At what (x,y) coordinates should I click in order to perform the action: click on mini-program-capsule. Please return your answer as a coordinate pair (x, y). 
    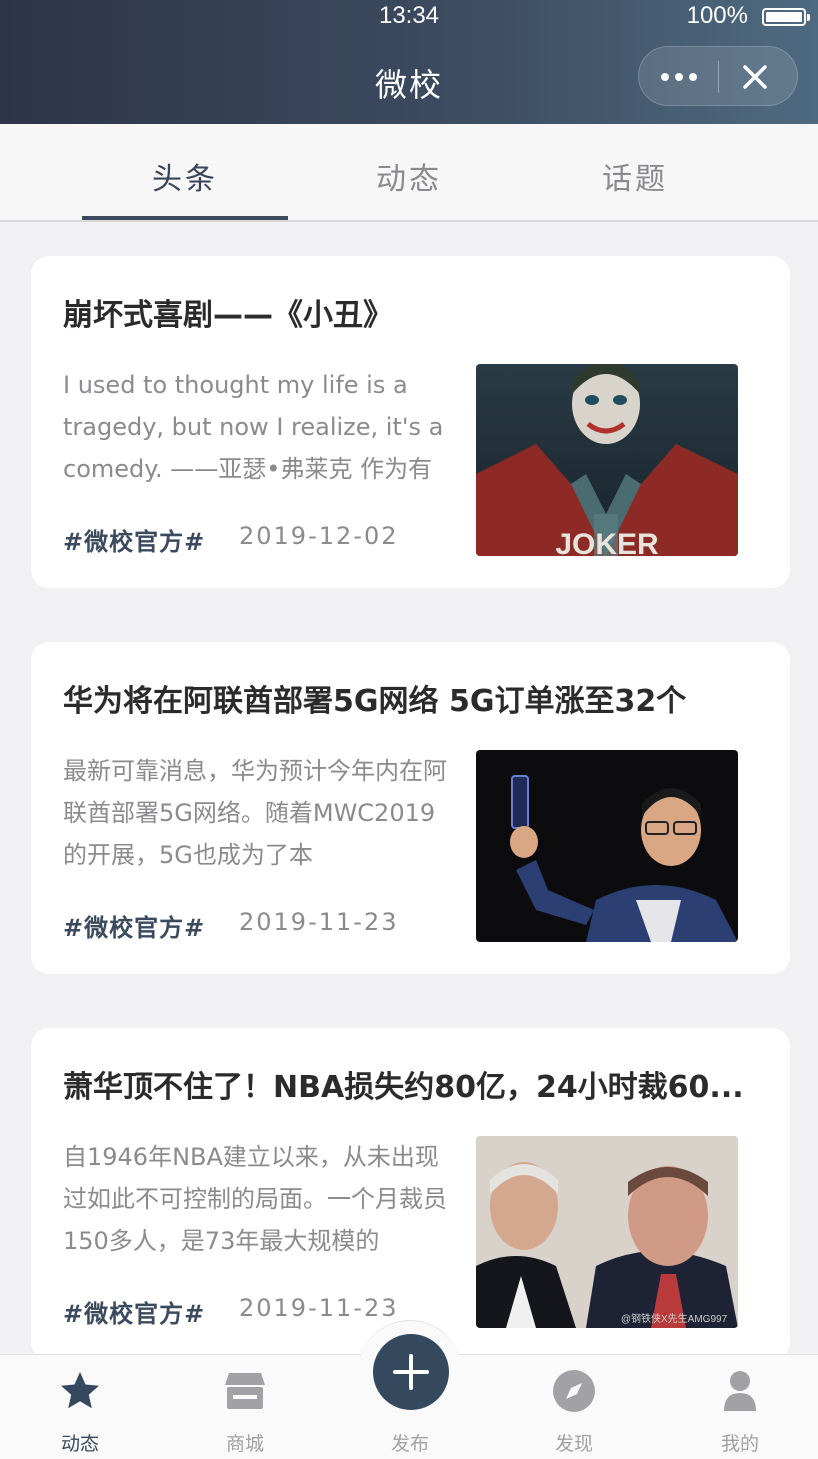
    Looking at the image, I should click on (718, 76).